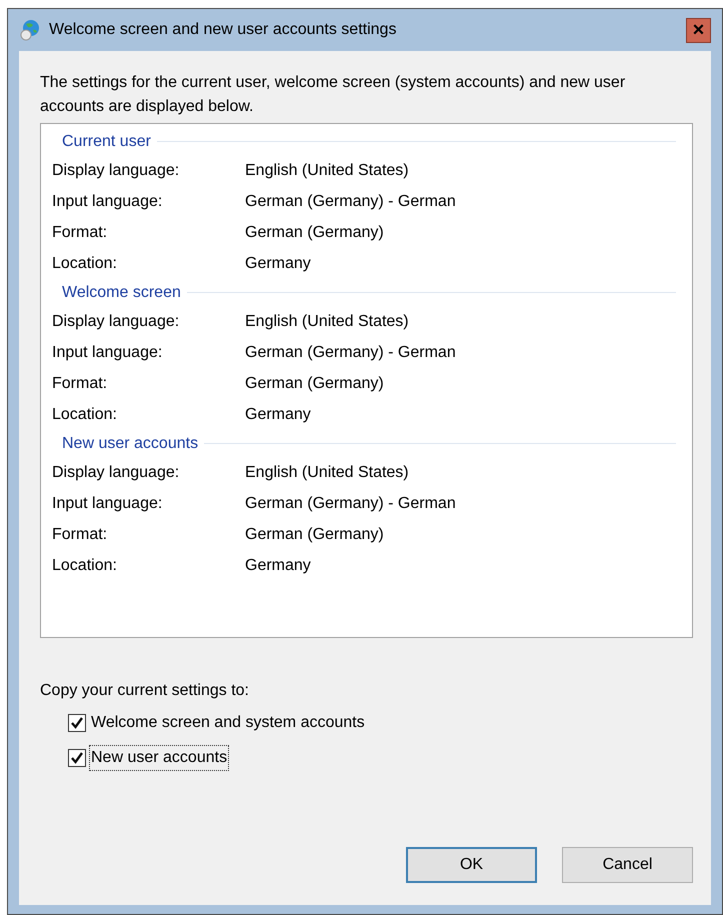 Image resolution: width=723 pixels, height=915 pixels. What do you see at coordinates (698, 30) in the screenshot?
I see `close-button: ×` at bounding box center [698, 30].